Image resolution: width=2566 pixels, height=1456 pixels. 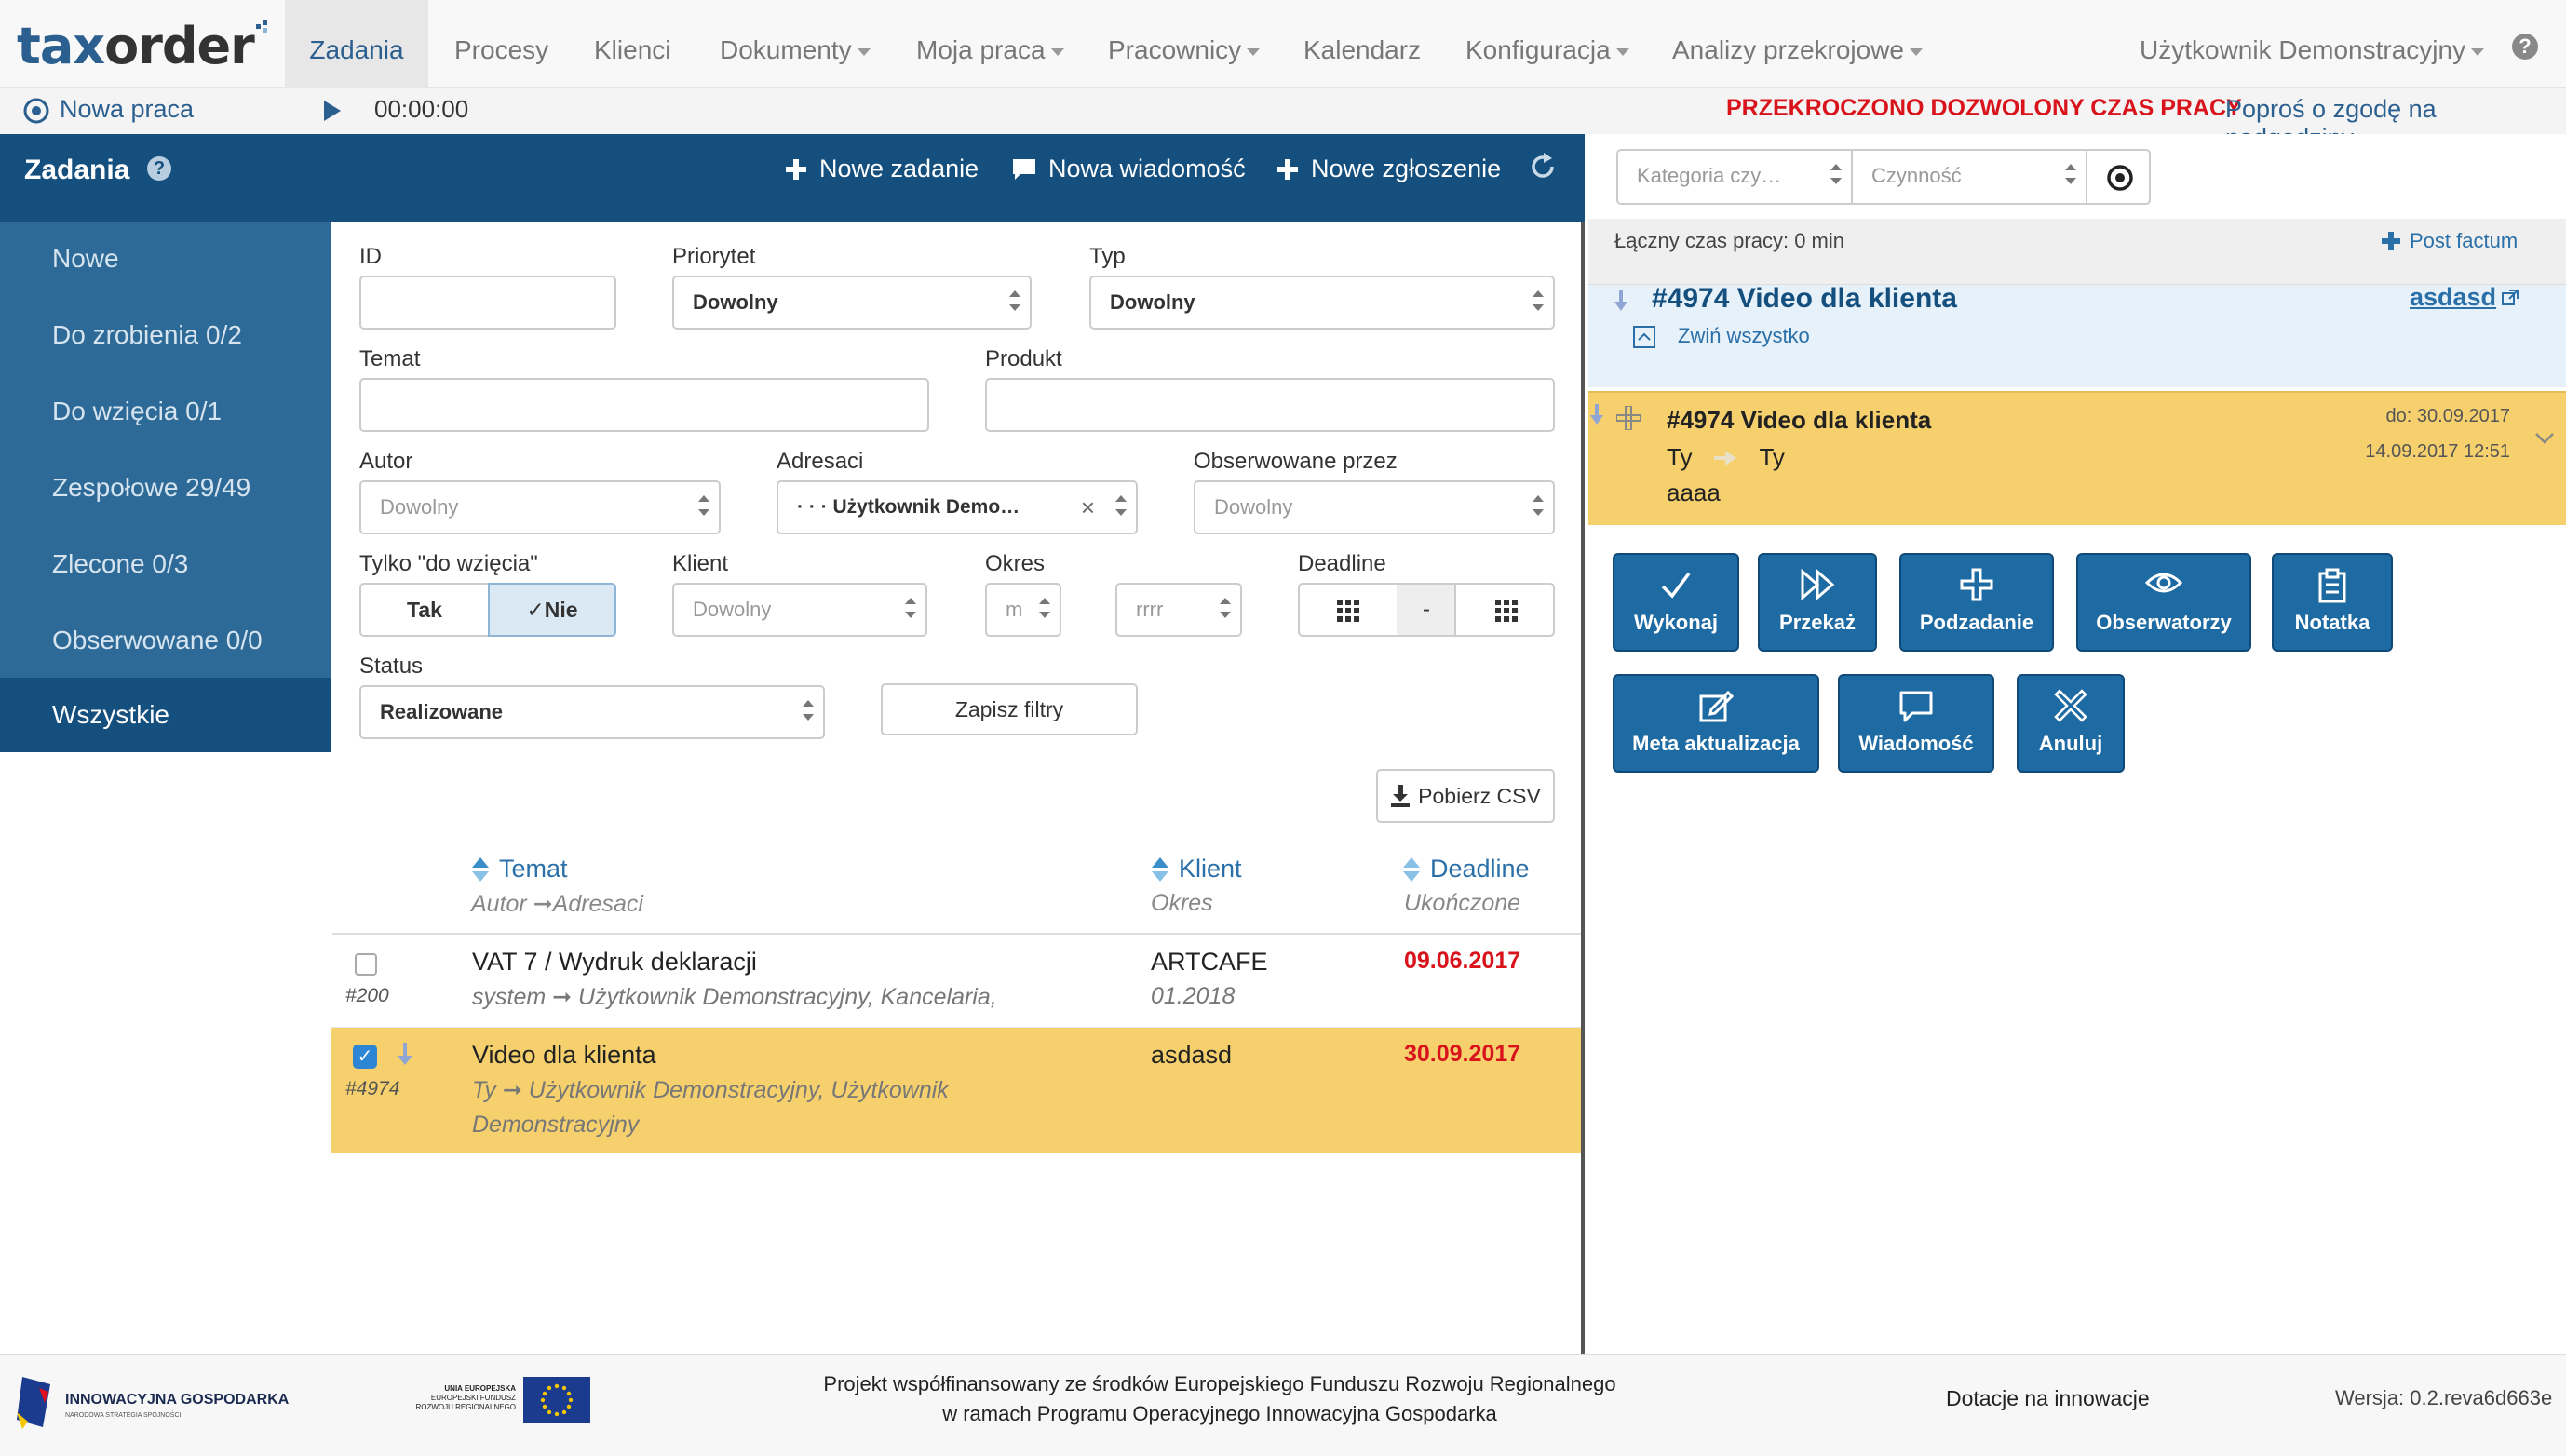 What do you see at coordinates (487, 303) in the screenshot?
I see `id-input` at bounding box center [487, 303].